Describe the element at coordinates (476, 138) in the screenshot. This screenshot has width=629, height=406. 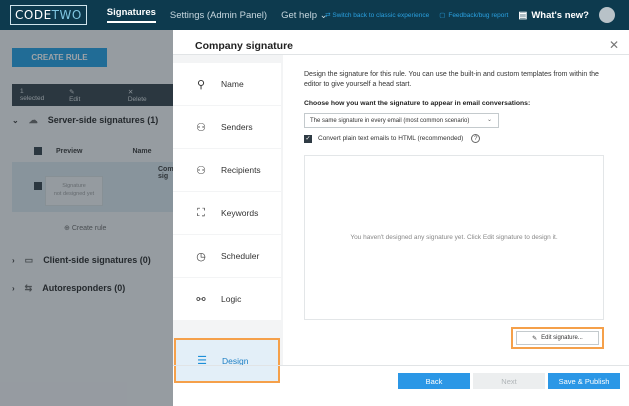
I see `help-icon: ?` at that location.